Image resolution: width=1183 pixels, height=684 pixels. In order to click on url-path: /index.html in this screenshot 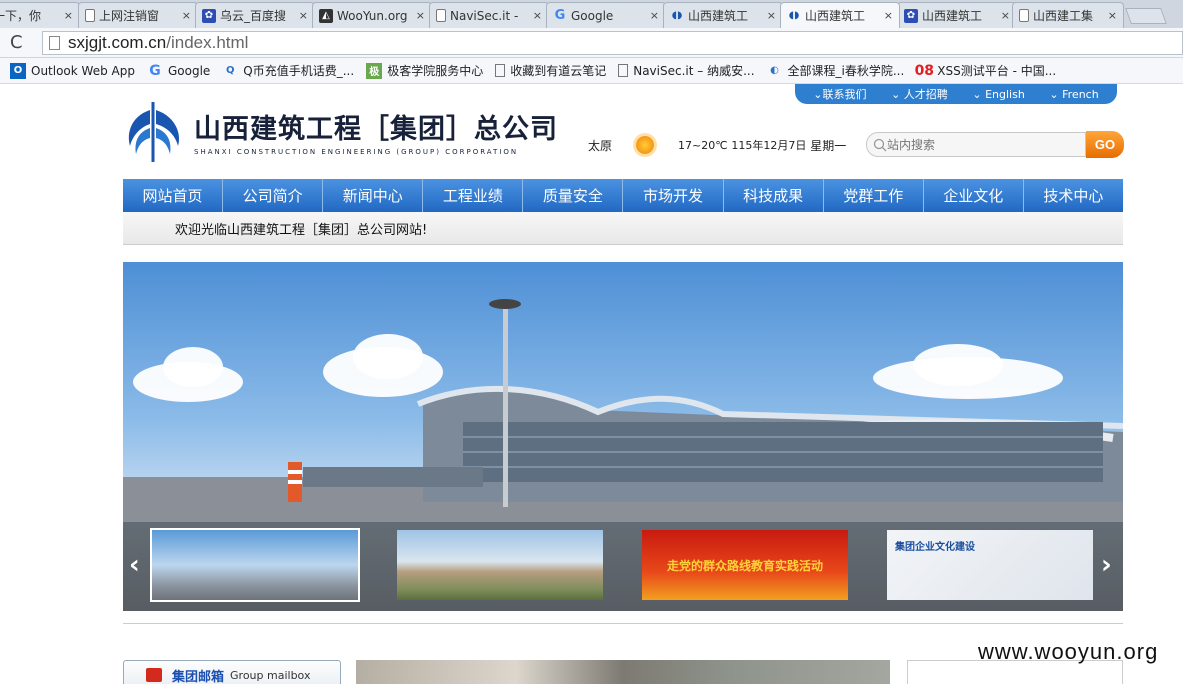, I will do `click(207, 42)`.